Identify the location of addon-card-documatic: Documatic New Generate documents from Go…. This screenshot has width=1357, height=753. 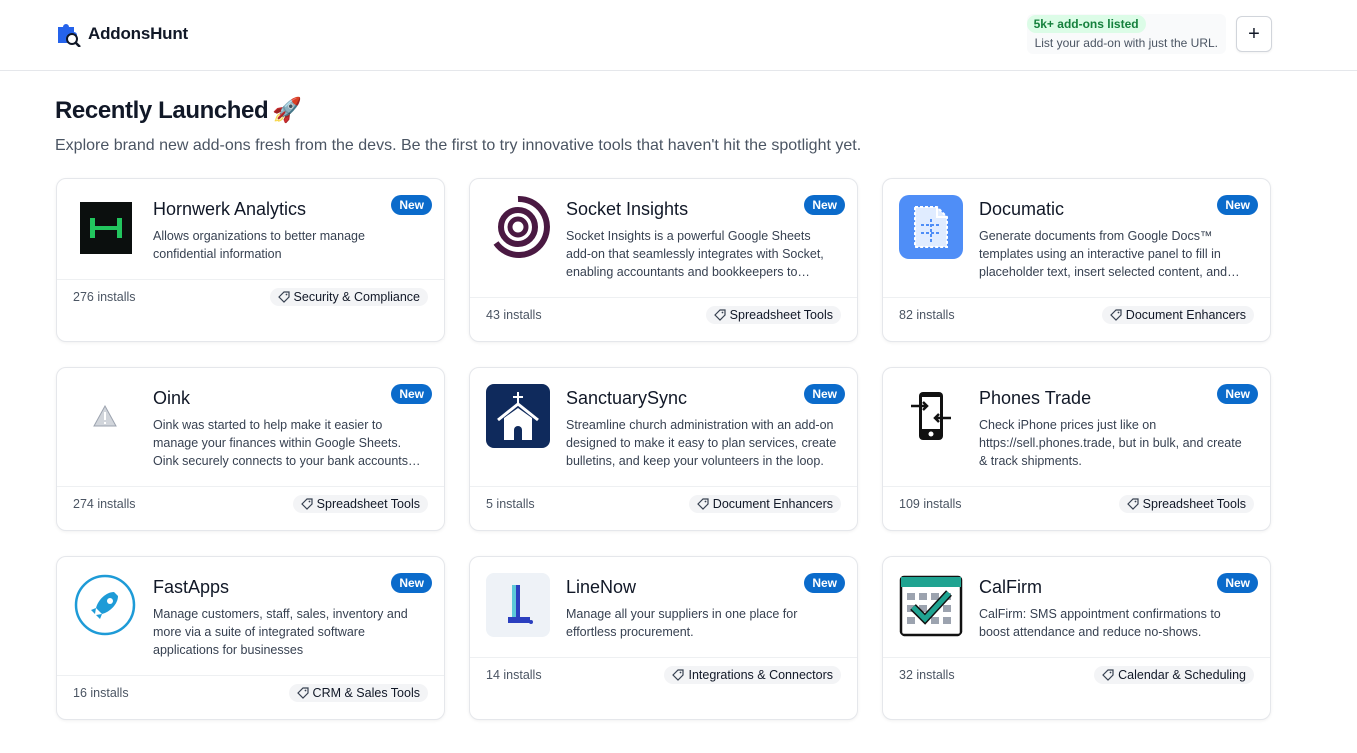
(1076, 260).